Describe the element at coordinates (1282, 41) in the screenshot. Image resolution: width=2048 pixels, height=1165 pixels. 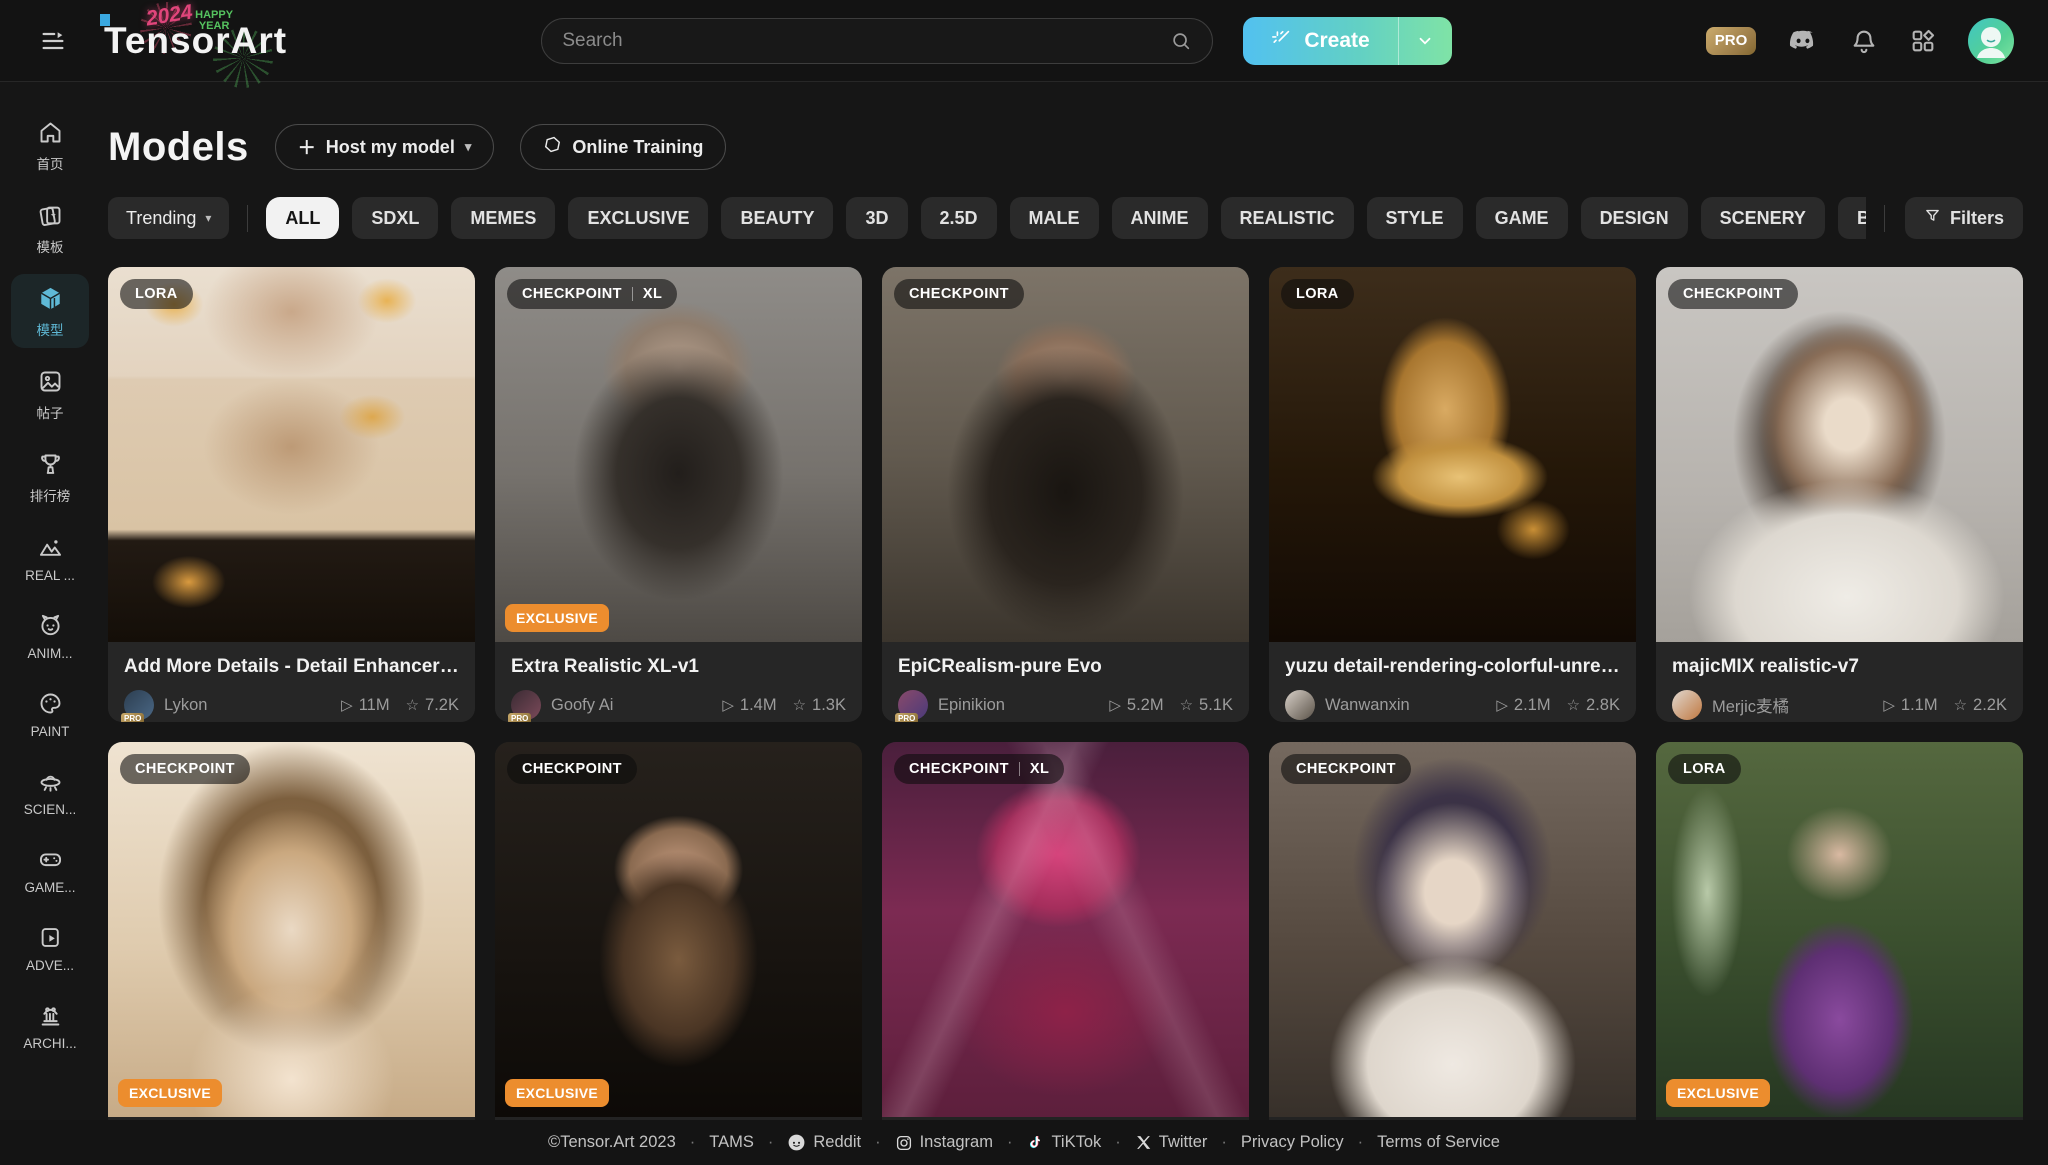
I see `magic-wand-icon` at that location.